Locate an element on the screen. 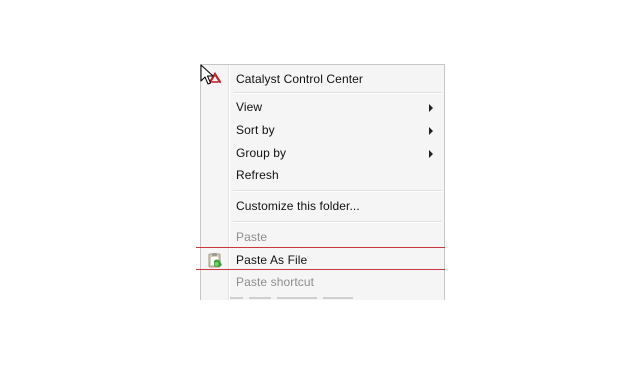  menu-item-paste-shortcut: Paste shortcut is located at coordinates (322, 282).